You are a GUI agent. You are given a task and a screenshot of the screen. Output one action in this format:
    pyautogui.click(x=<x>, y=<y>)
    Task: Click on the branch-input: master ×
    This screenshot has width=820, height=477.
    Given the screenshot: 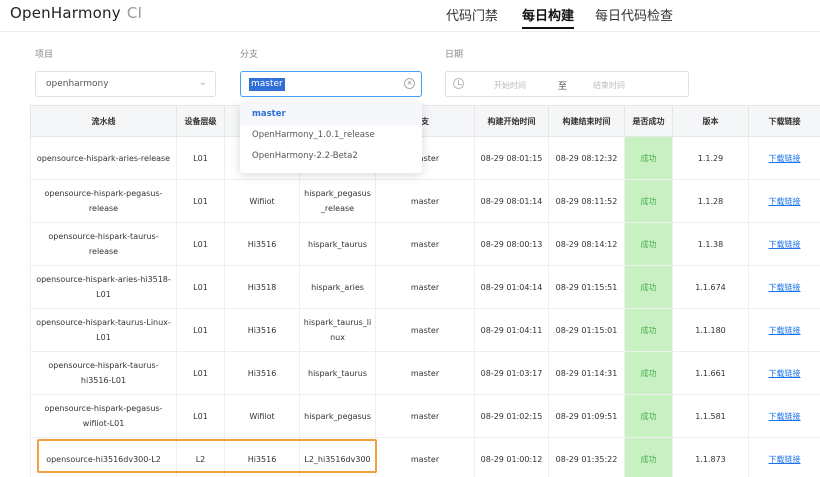 What is the action you would take?
    pyautogui.click(x=331, y=84)
    